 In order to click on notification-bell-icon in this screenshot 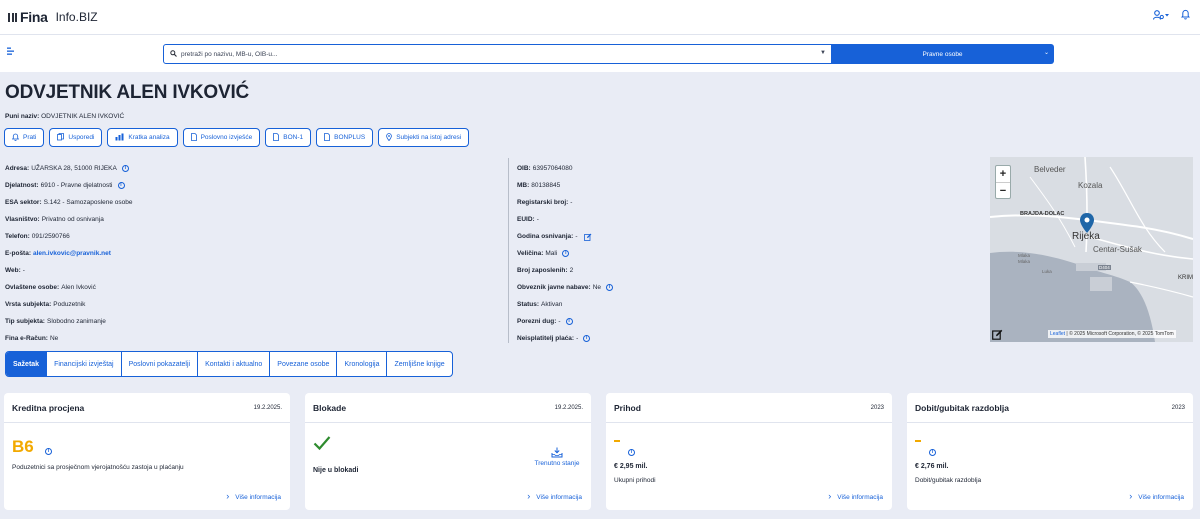, I will do `click(1185, 15)`.